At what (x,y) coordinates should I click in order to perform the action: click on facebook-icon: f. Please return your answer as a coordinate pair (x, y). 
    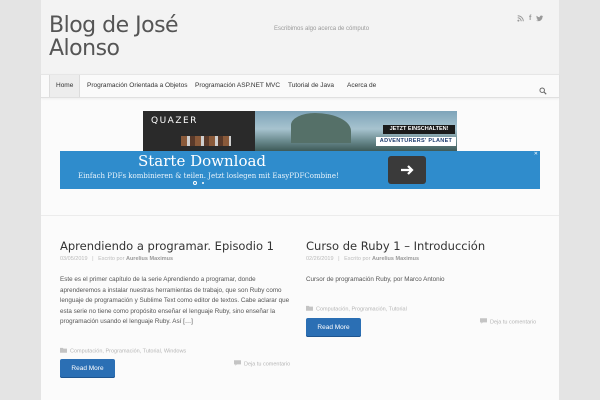
    Looking at the image, I should click on (530, 20).